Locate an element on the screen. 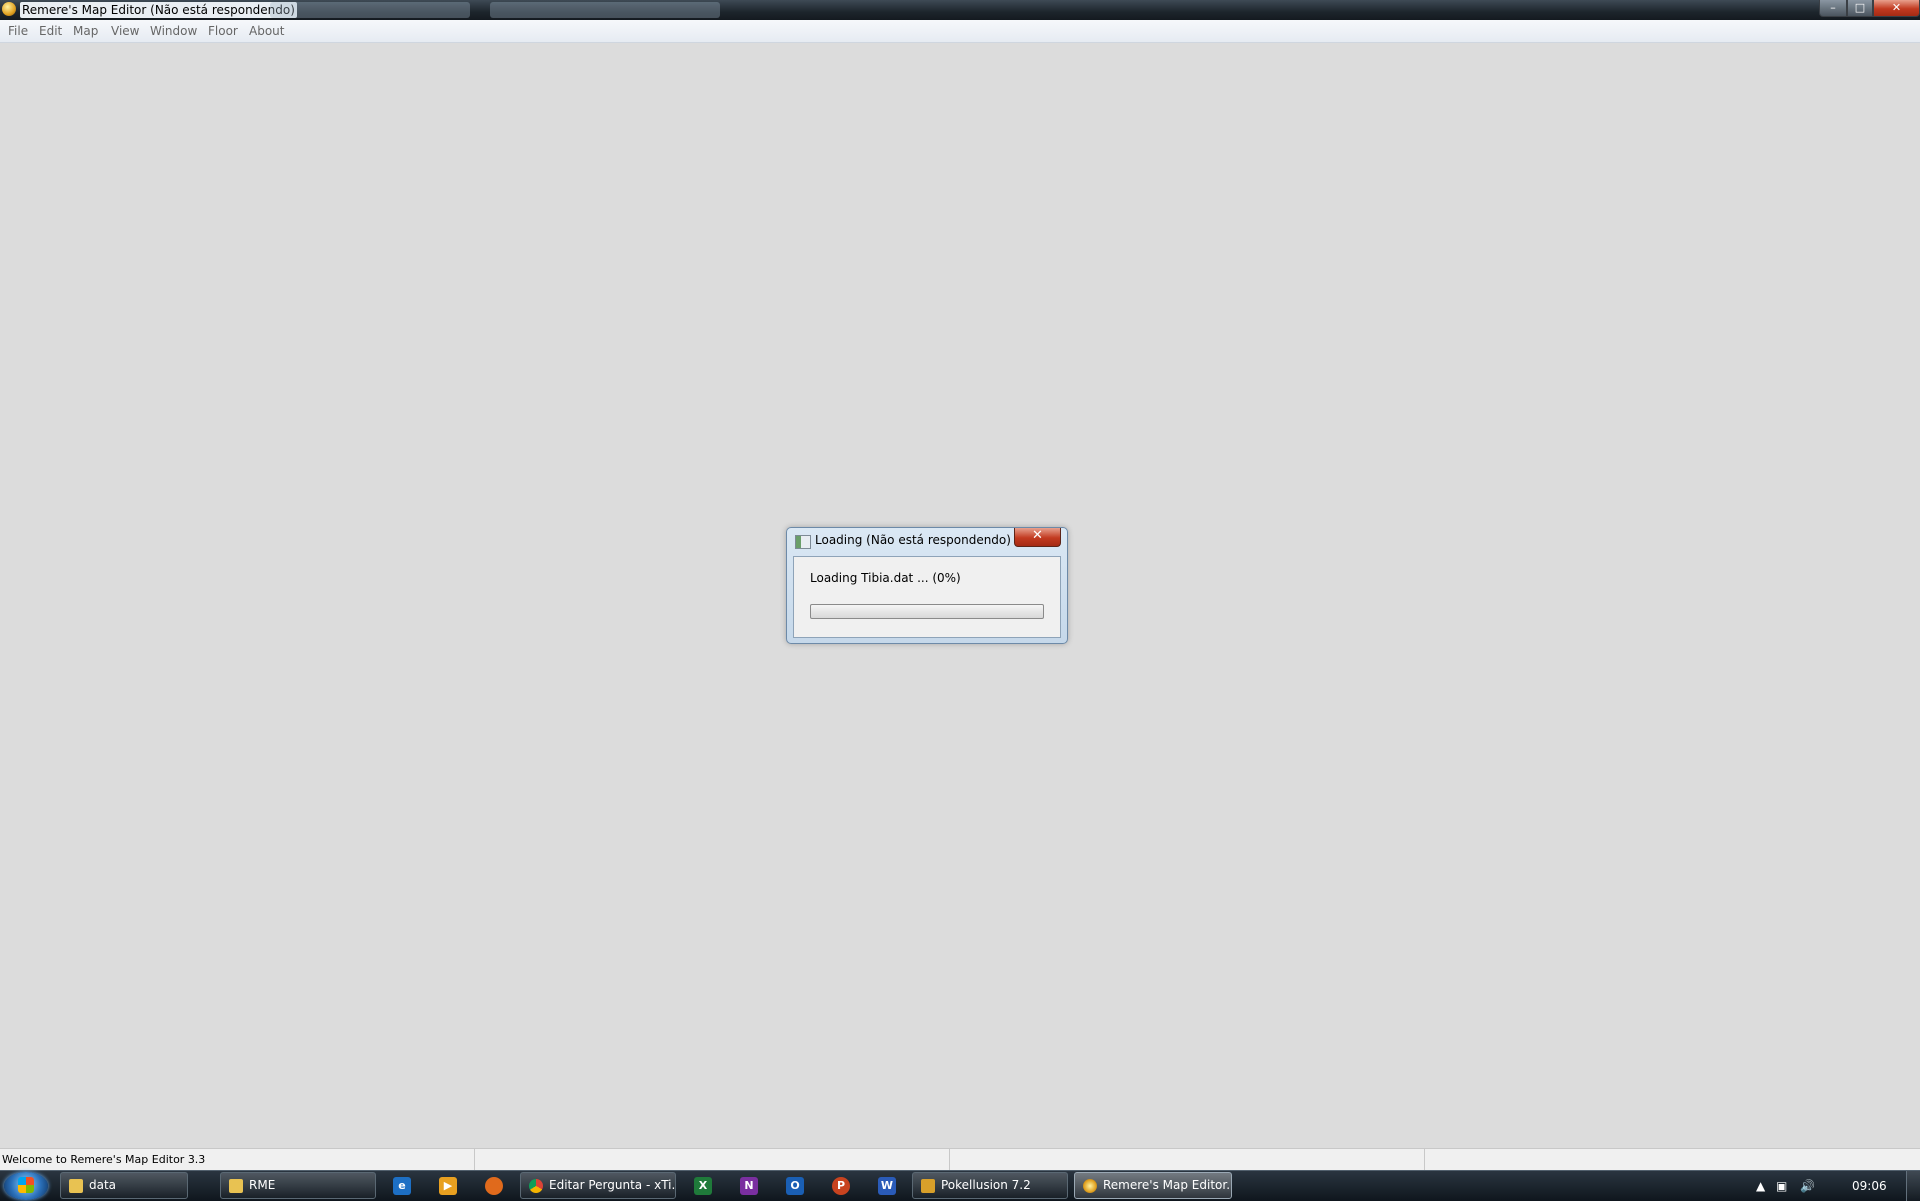 The height and width of the screenshot is (1201, 1920). powerpoint-icon: P is located at coordinates (841, 1186).